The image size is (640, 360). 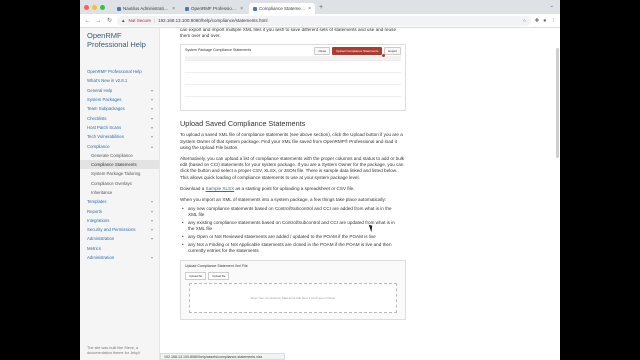 What do you see at coordinates (102, 192) in the screenshot?
I see `sidebar-item-label: Inheritance` at bounding box center [102, 192].